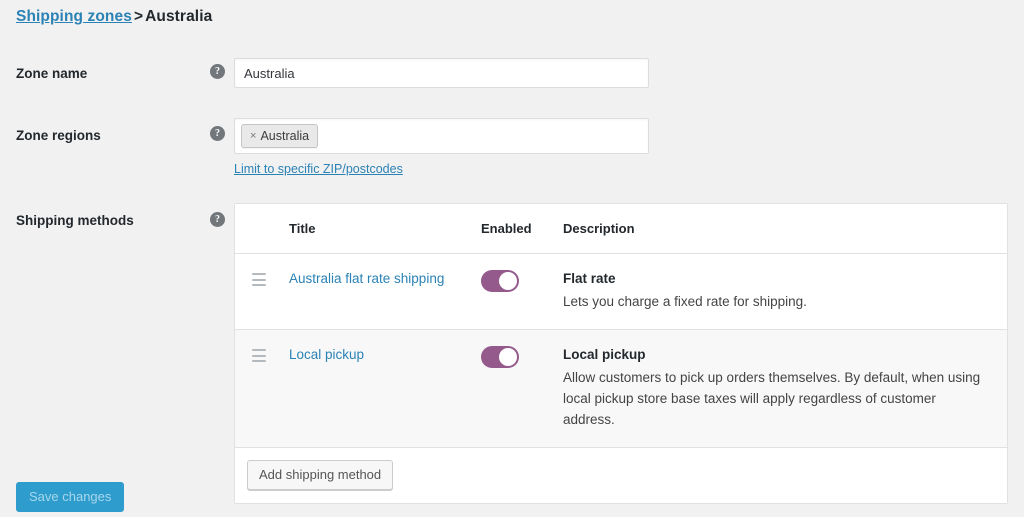 The height and width of the screenshot is (517, 1024). Describe the element at coordinates (217, 219) in the screenshot. I see `help-circle-icon-shipping-methods: ?` at that location.